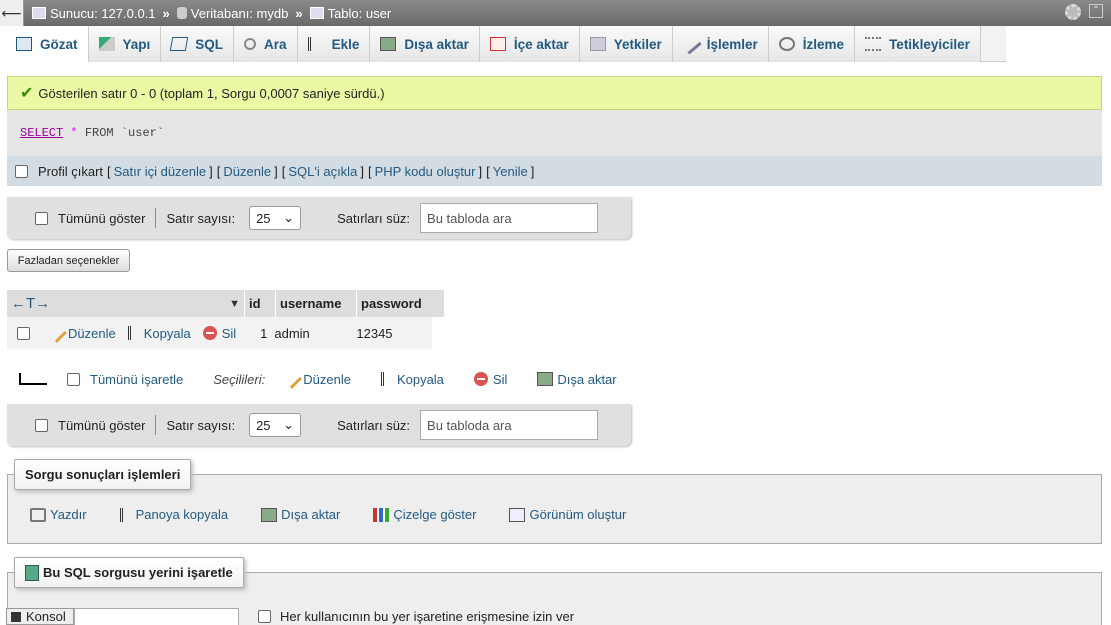  Describe the element at coordinates (68, 260) in the screenshot. I see `more-options-button: Fazladan seçenekler` at that location.